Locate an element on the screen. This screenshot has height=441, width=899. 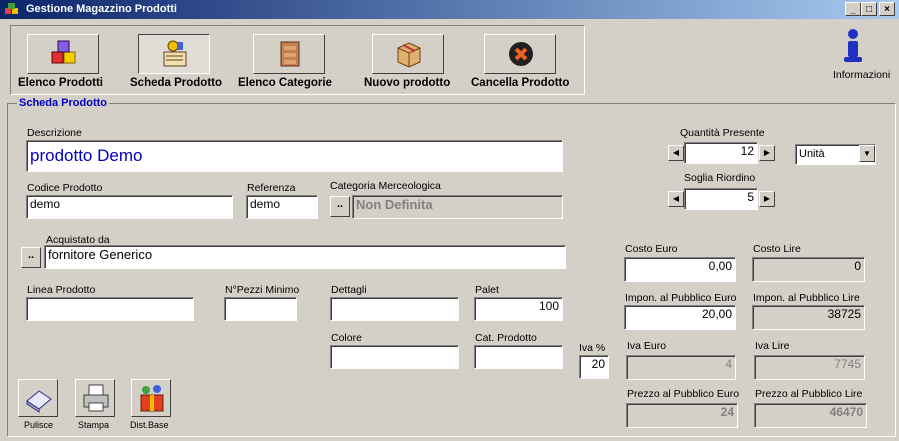
categoria-field: Non Definita is located at coordinates (457, 207).